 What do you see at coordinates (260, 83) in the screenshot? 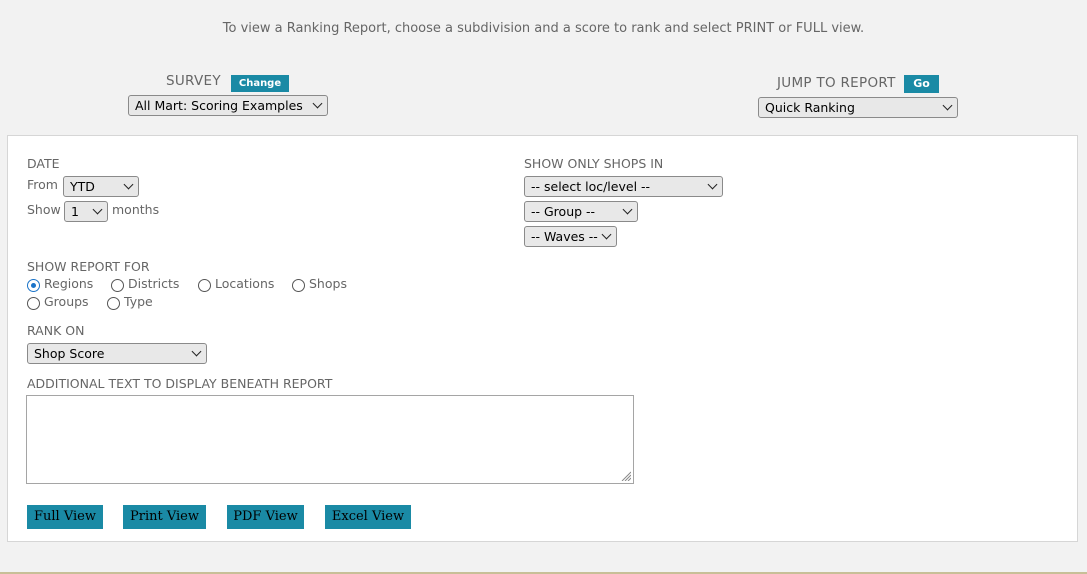
I see `change-survey-button: Change` at bounding box center [260, 83].